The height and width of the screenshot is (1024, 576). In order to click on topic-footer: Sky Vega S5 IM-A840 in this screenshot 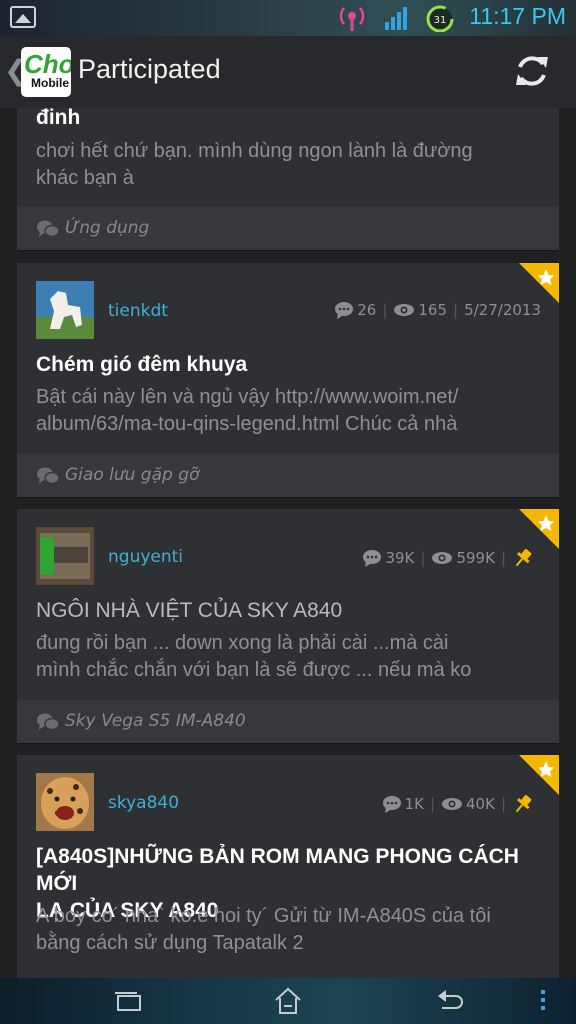, I will do `click(288, 721)`.